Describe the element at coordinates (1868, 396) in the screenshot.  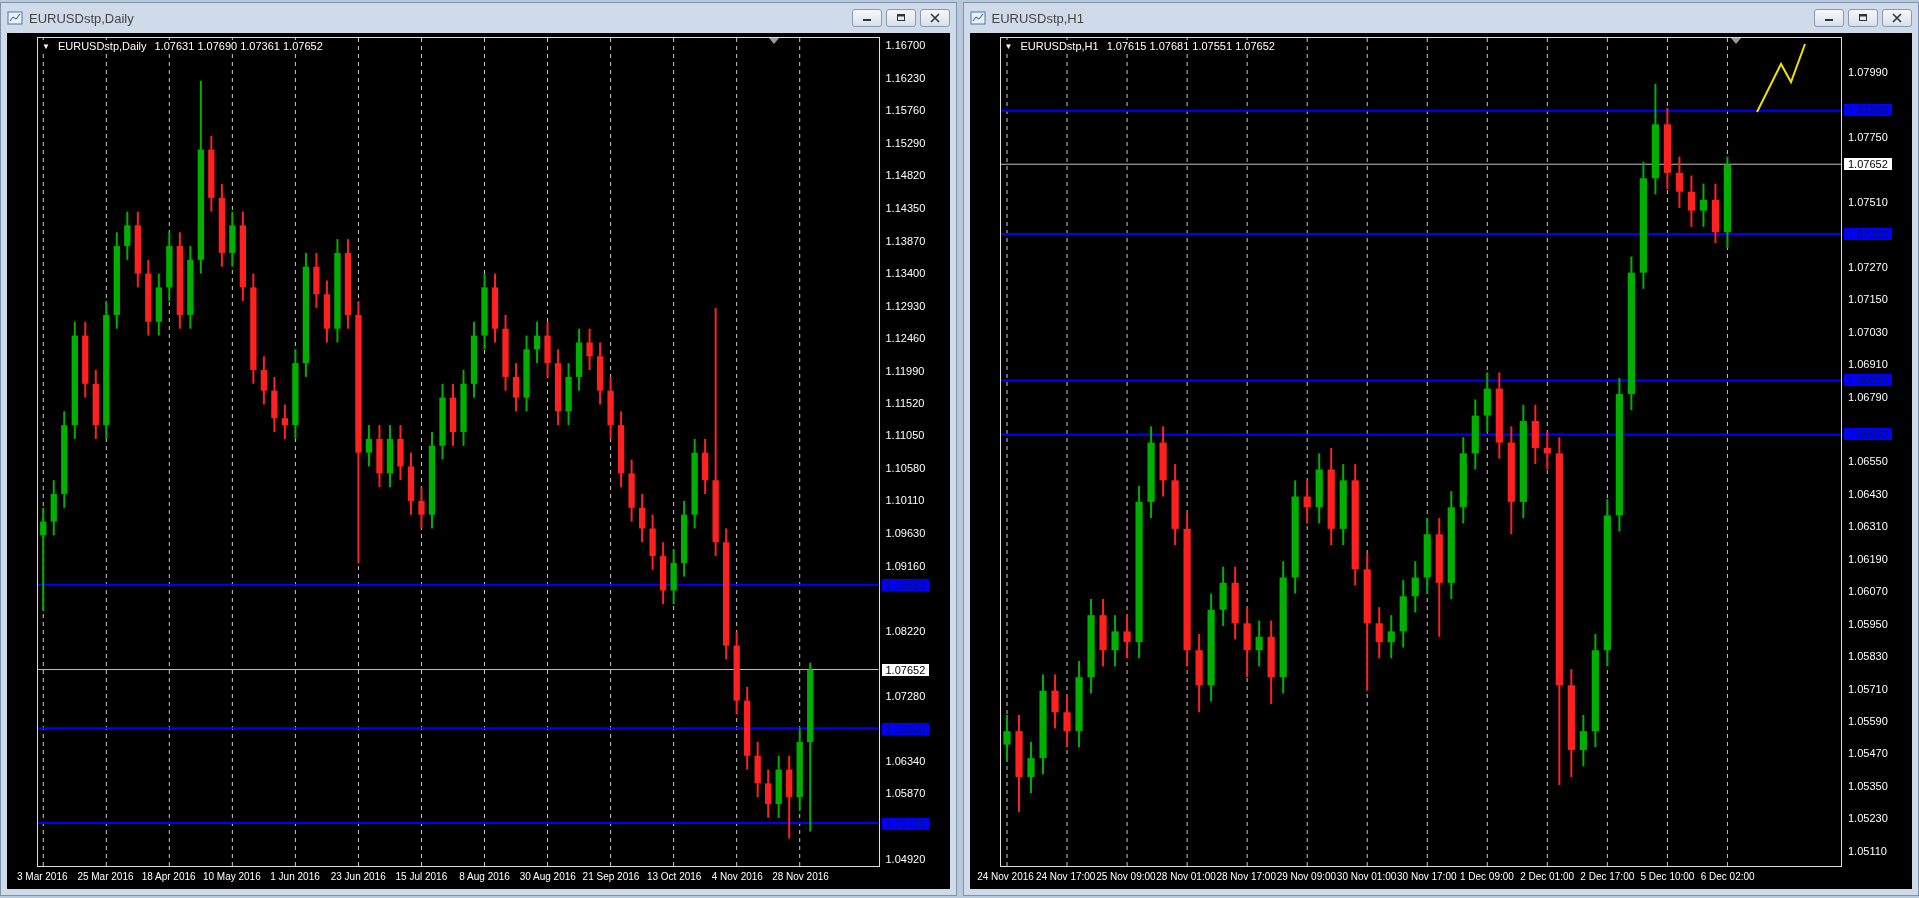
I see `price-label: 1.06790` at that location.